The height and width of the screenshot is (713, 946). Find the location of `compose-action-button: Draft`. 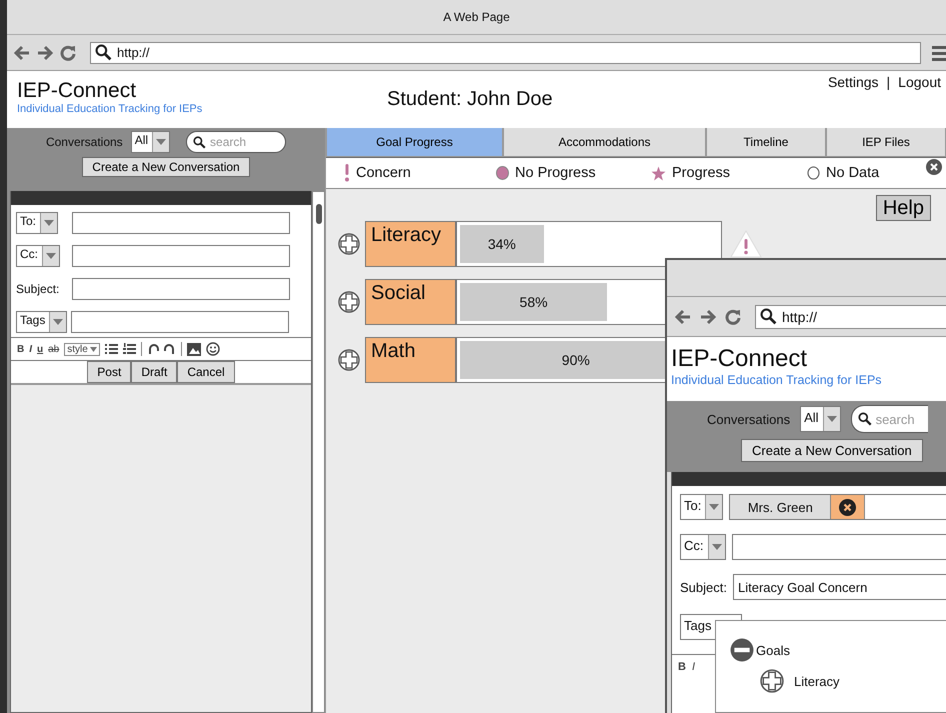

compose-action-button: Draft is located at coordinates (154, 372).